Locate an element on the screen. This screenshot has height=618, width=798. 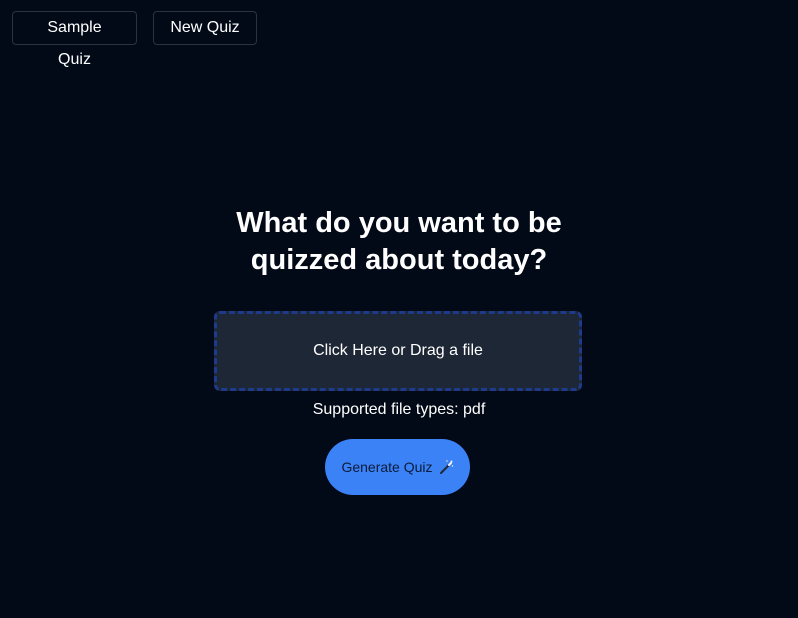
supported-file-types: Supported file types: pdf is located at coordinates (399, 409).